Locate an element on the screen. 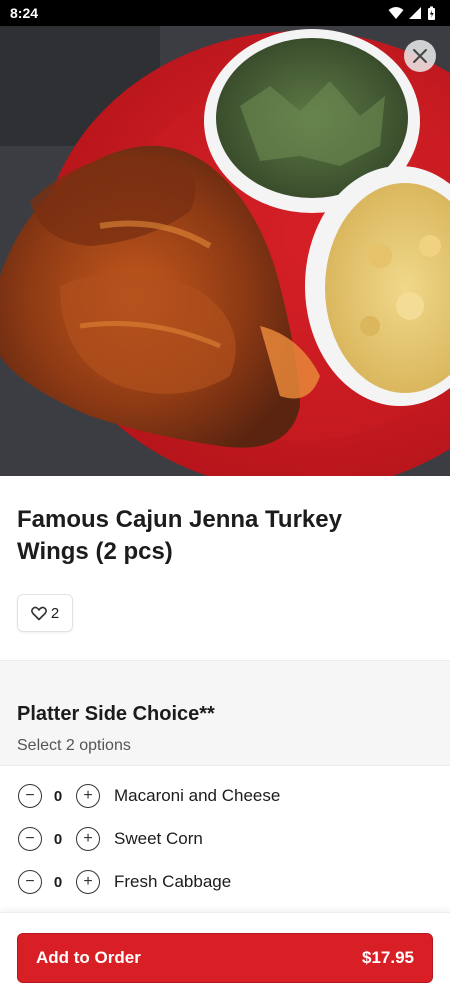  status-bar: 8:24 is located at coordinates (225, 13).